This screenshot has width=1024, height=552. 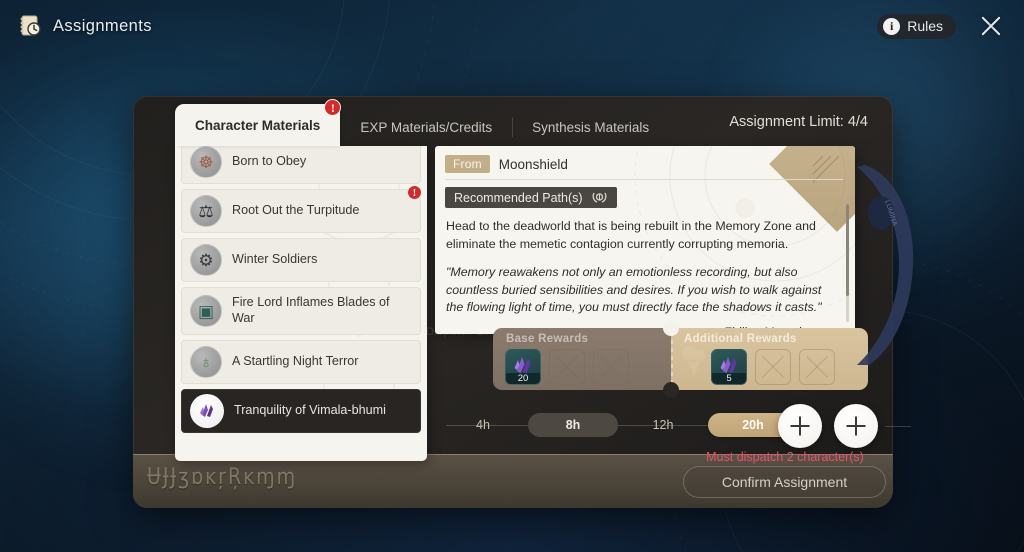 I want to click on material-glyph: ♁, so click(x=206, y=362).